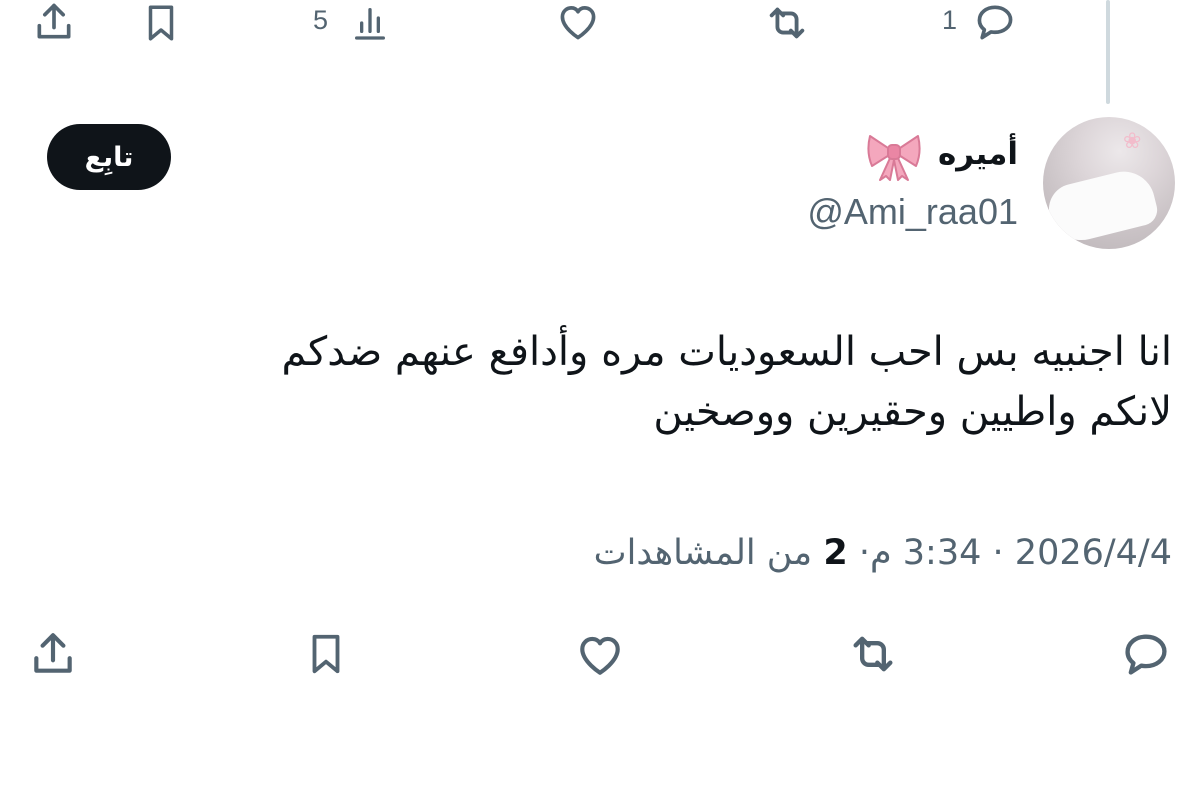 Image resolution: width=1200 pixels, height=793 pixels. I want to click on views-label: من المشاهدات, so click(703, 553).